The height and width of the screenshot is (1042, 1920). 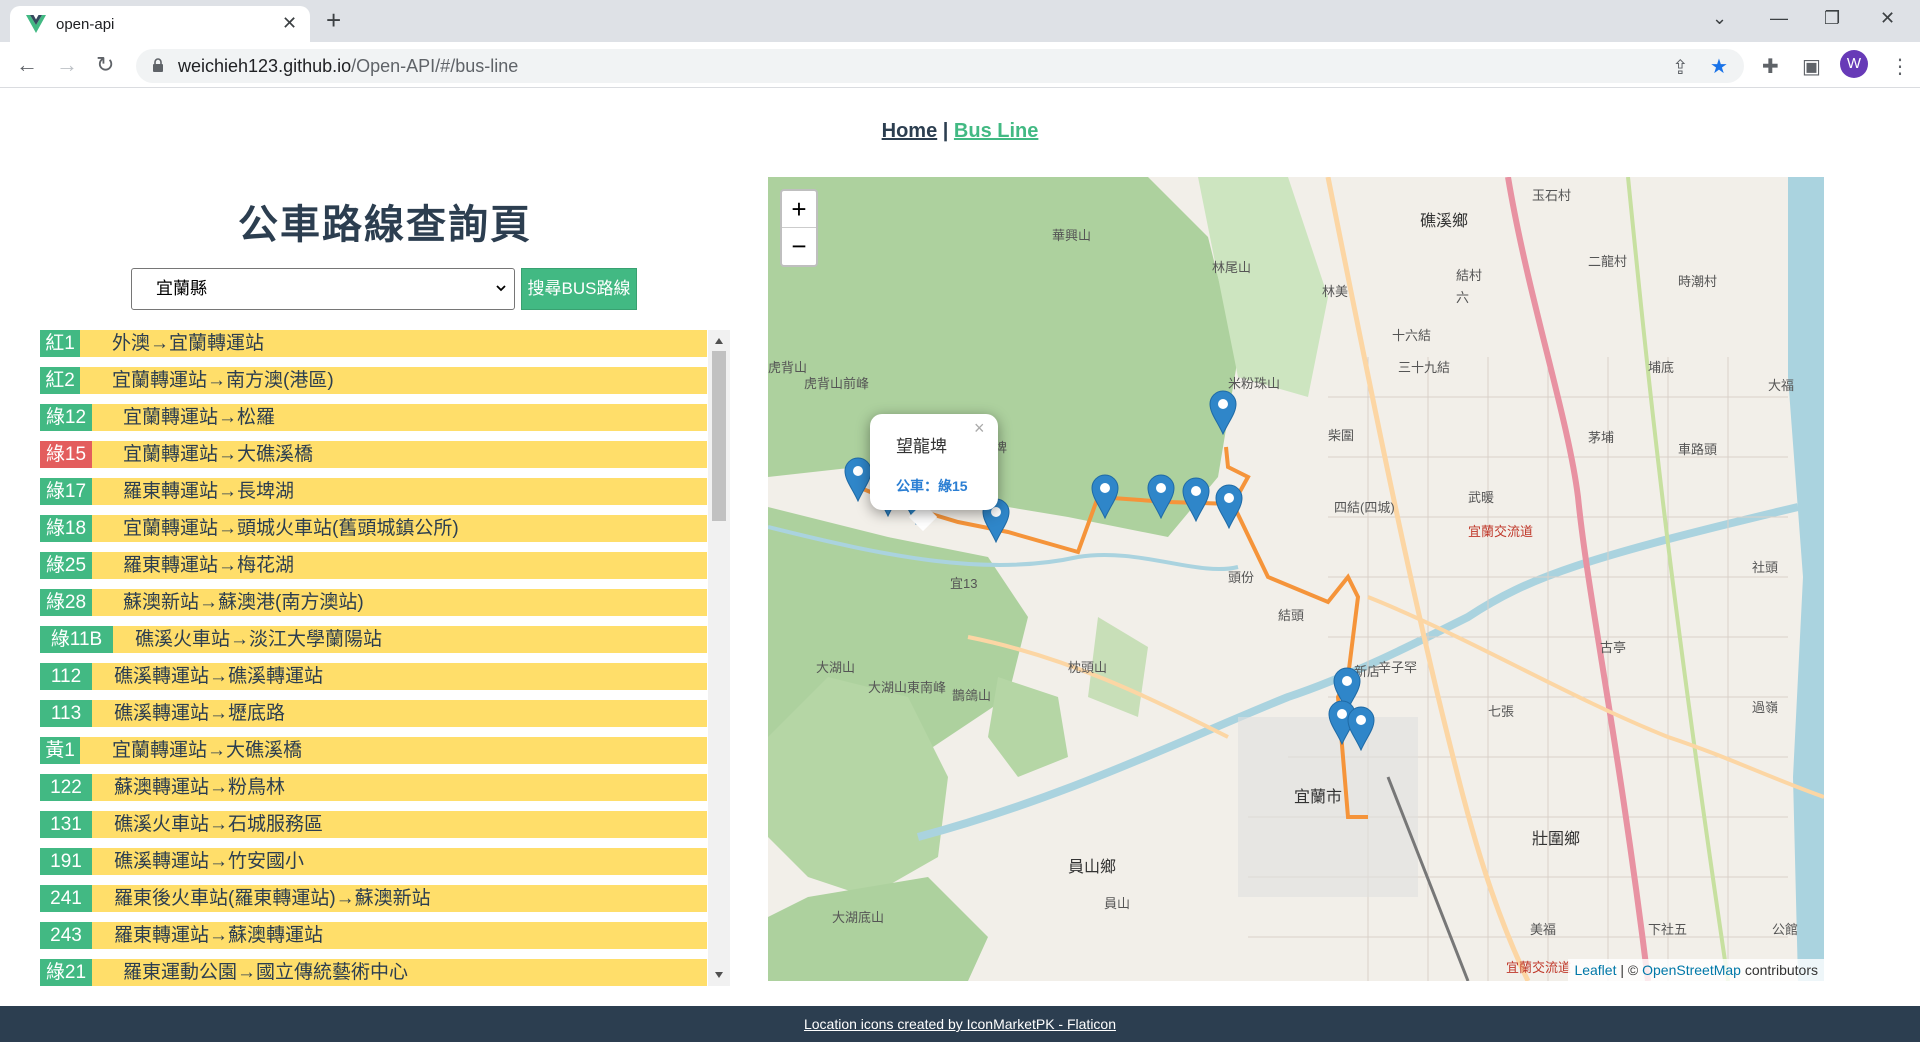 What do you see at coordinates (1680, 67) in the screenshot?
I see `share-icon: ⇪` at bounding box center [1680, 67].